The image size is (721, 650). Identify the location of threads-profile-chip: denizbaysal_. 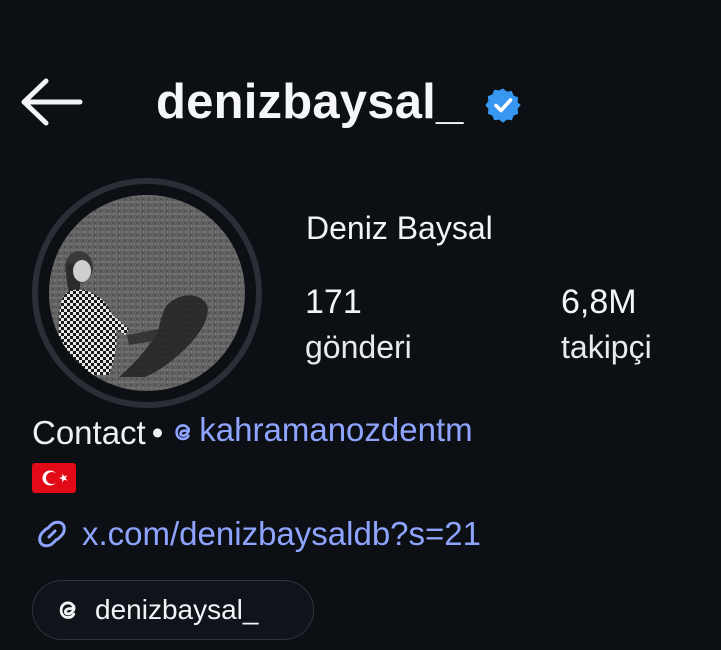
(173, 610).